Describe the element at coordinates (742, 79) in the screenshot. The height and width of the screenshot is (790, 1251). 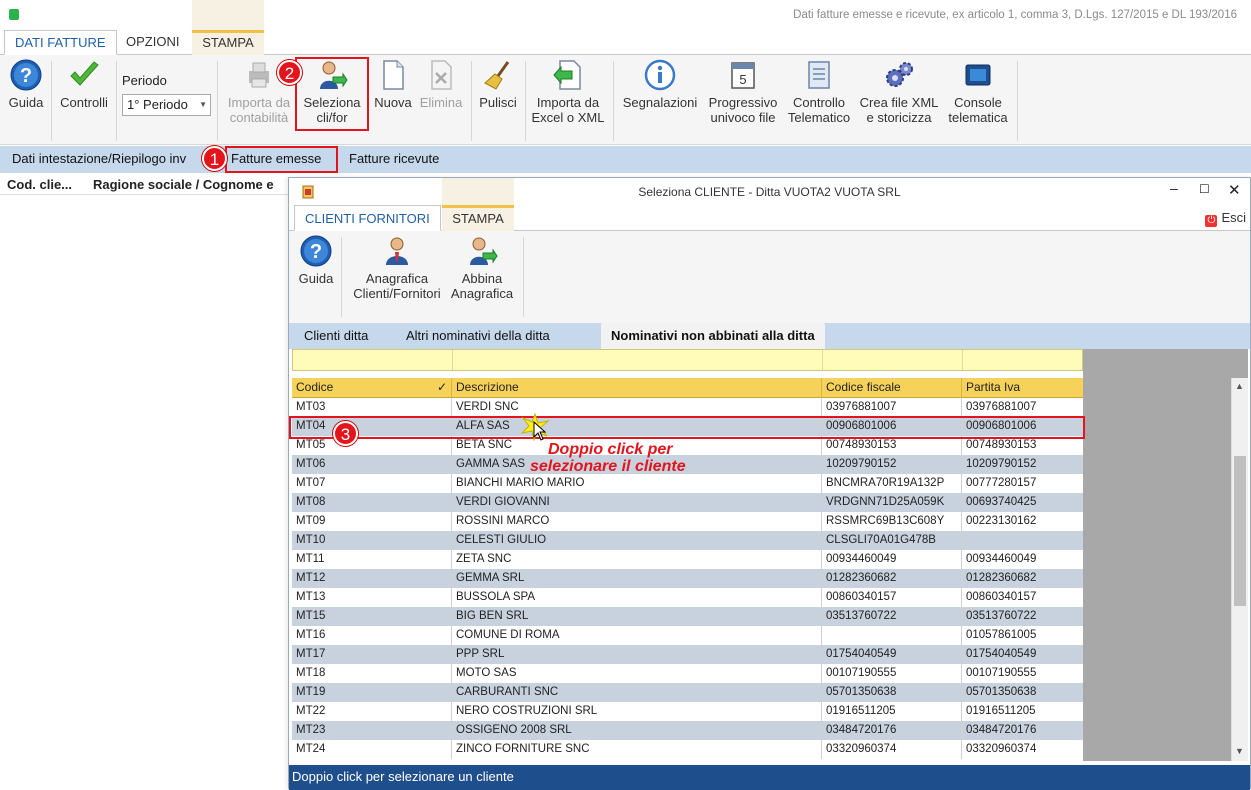
I see `svg-text: 5` at that location.